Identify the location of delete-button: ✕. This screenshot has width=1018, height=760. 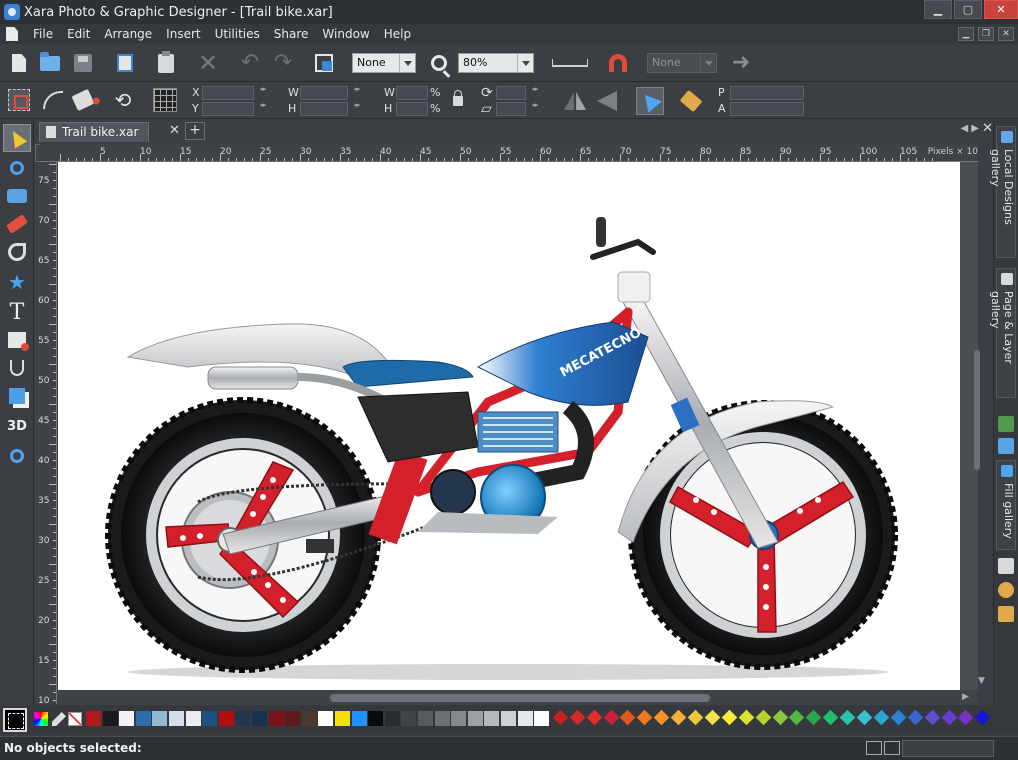
(208, 63).